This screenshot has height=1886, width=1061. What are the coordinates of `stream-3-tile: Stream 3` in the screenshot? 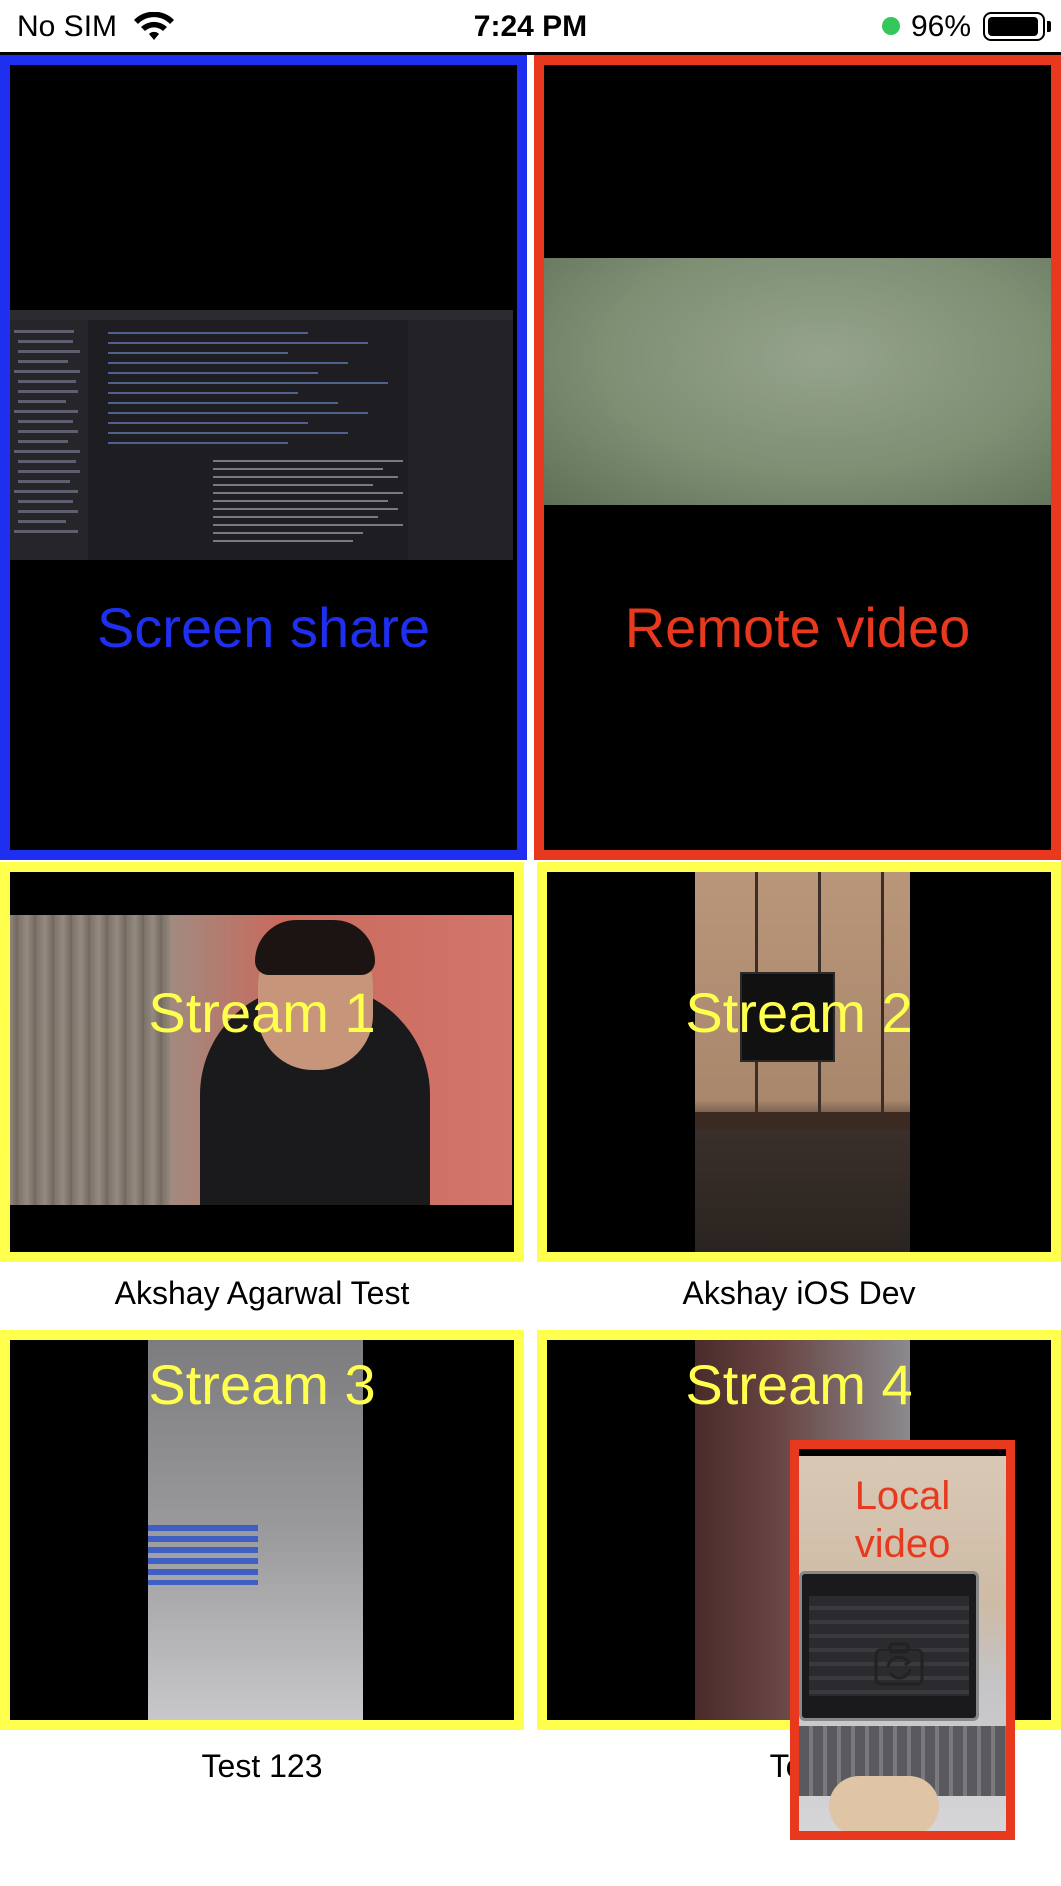 It's located at (262, 1530).